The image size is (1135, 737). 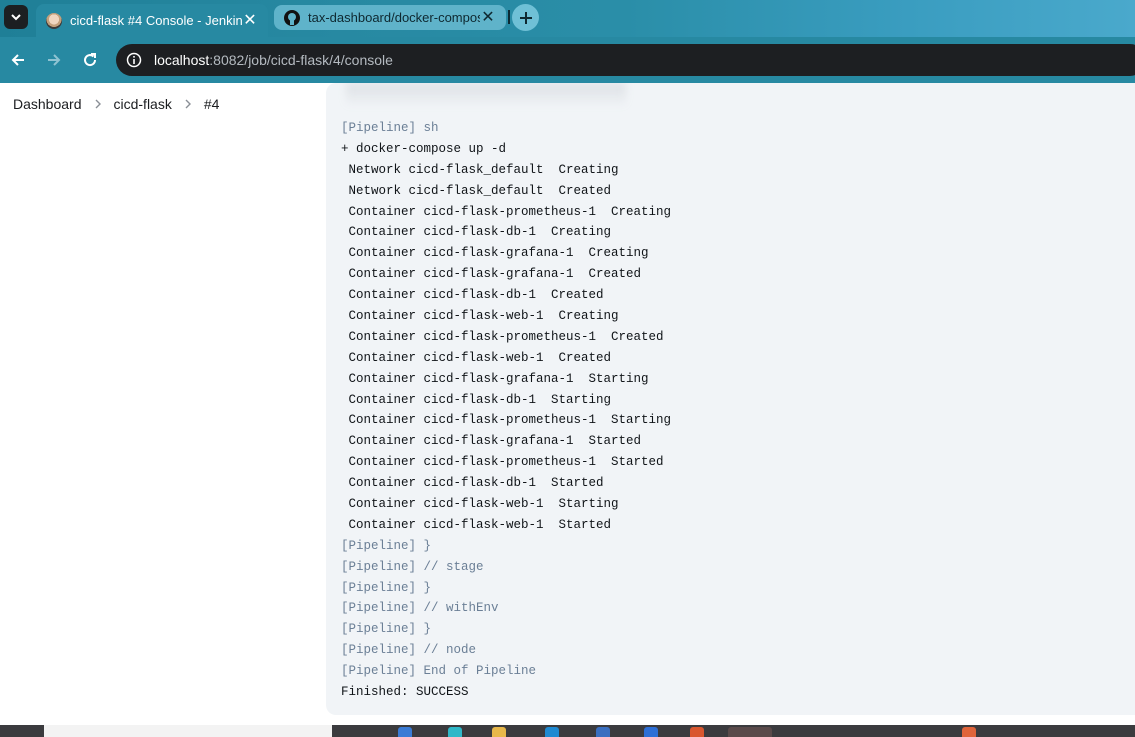 What do you see at coordinates (625, 60) in the screenshot?
I see `address-bar: localhost:8082/job/cicd-flask/4/console` at bounding box center [625, 60].